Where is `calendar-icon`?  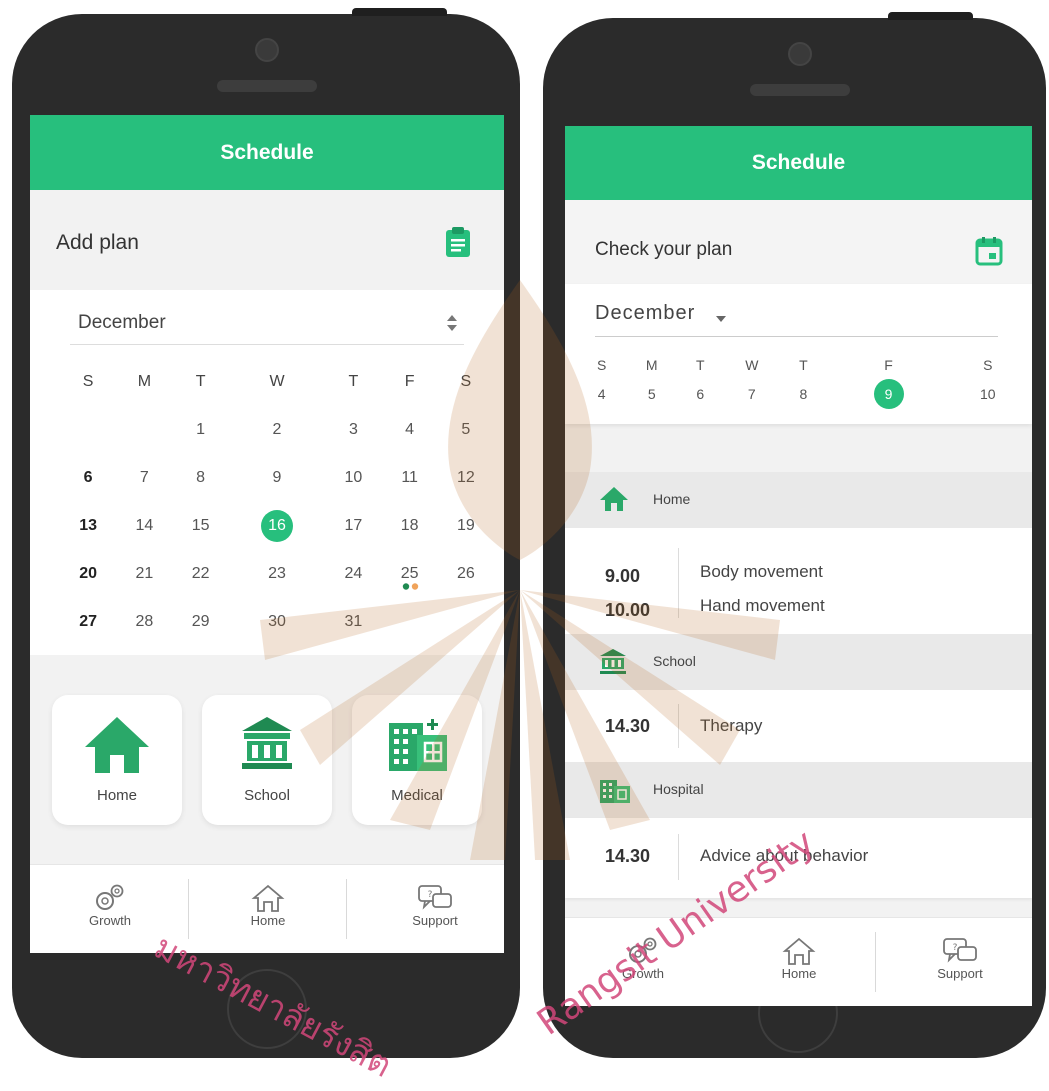 calendar-icon is located at coordinates (989, 253).